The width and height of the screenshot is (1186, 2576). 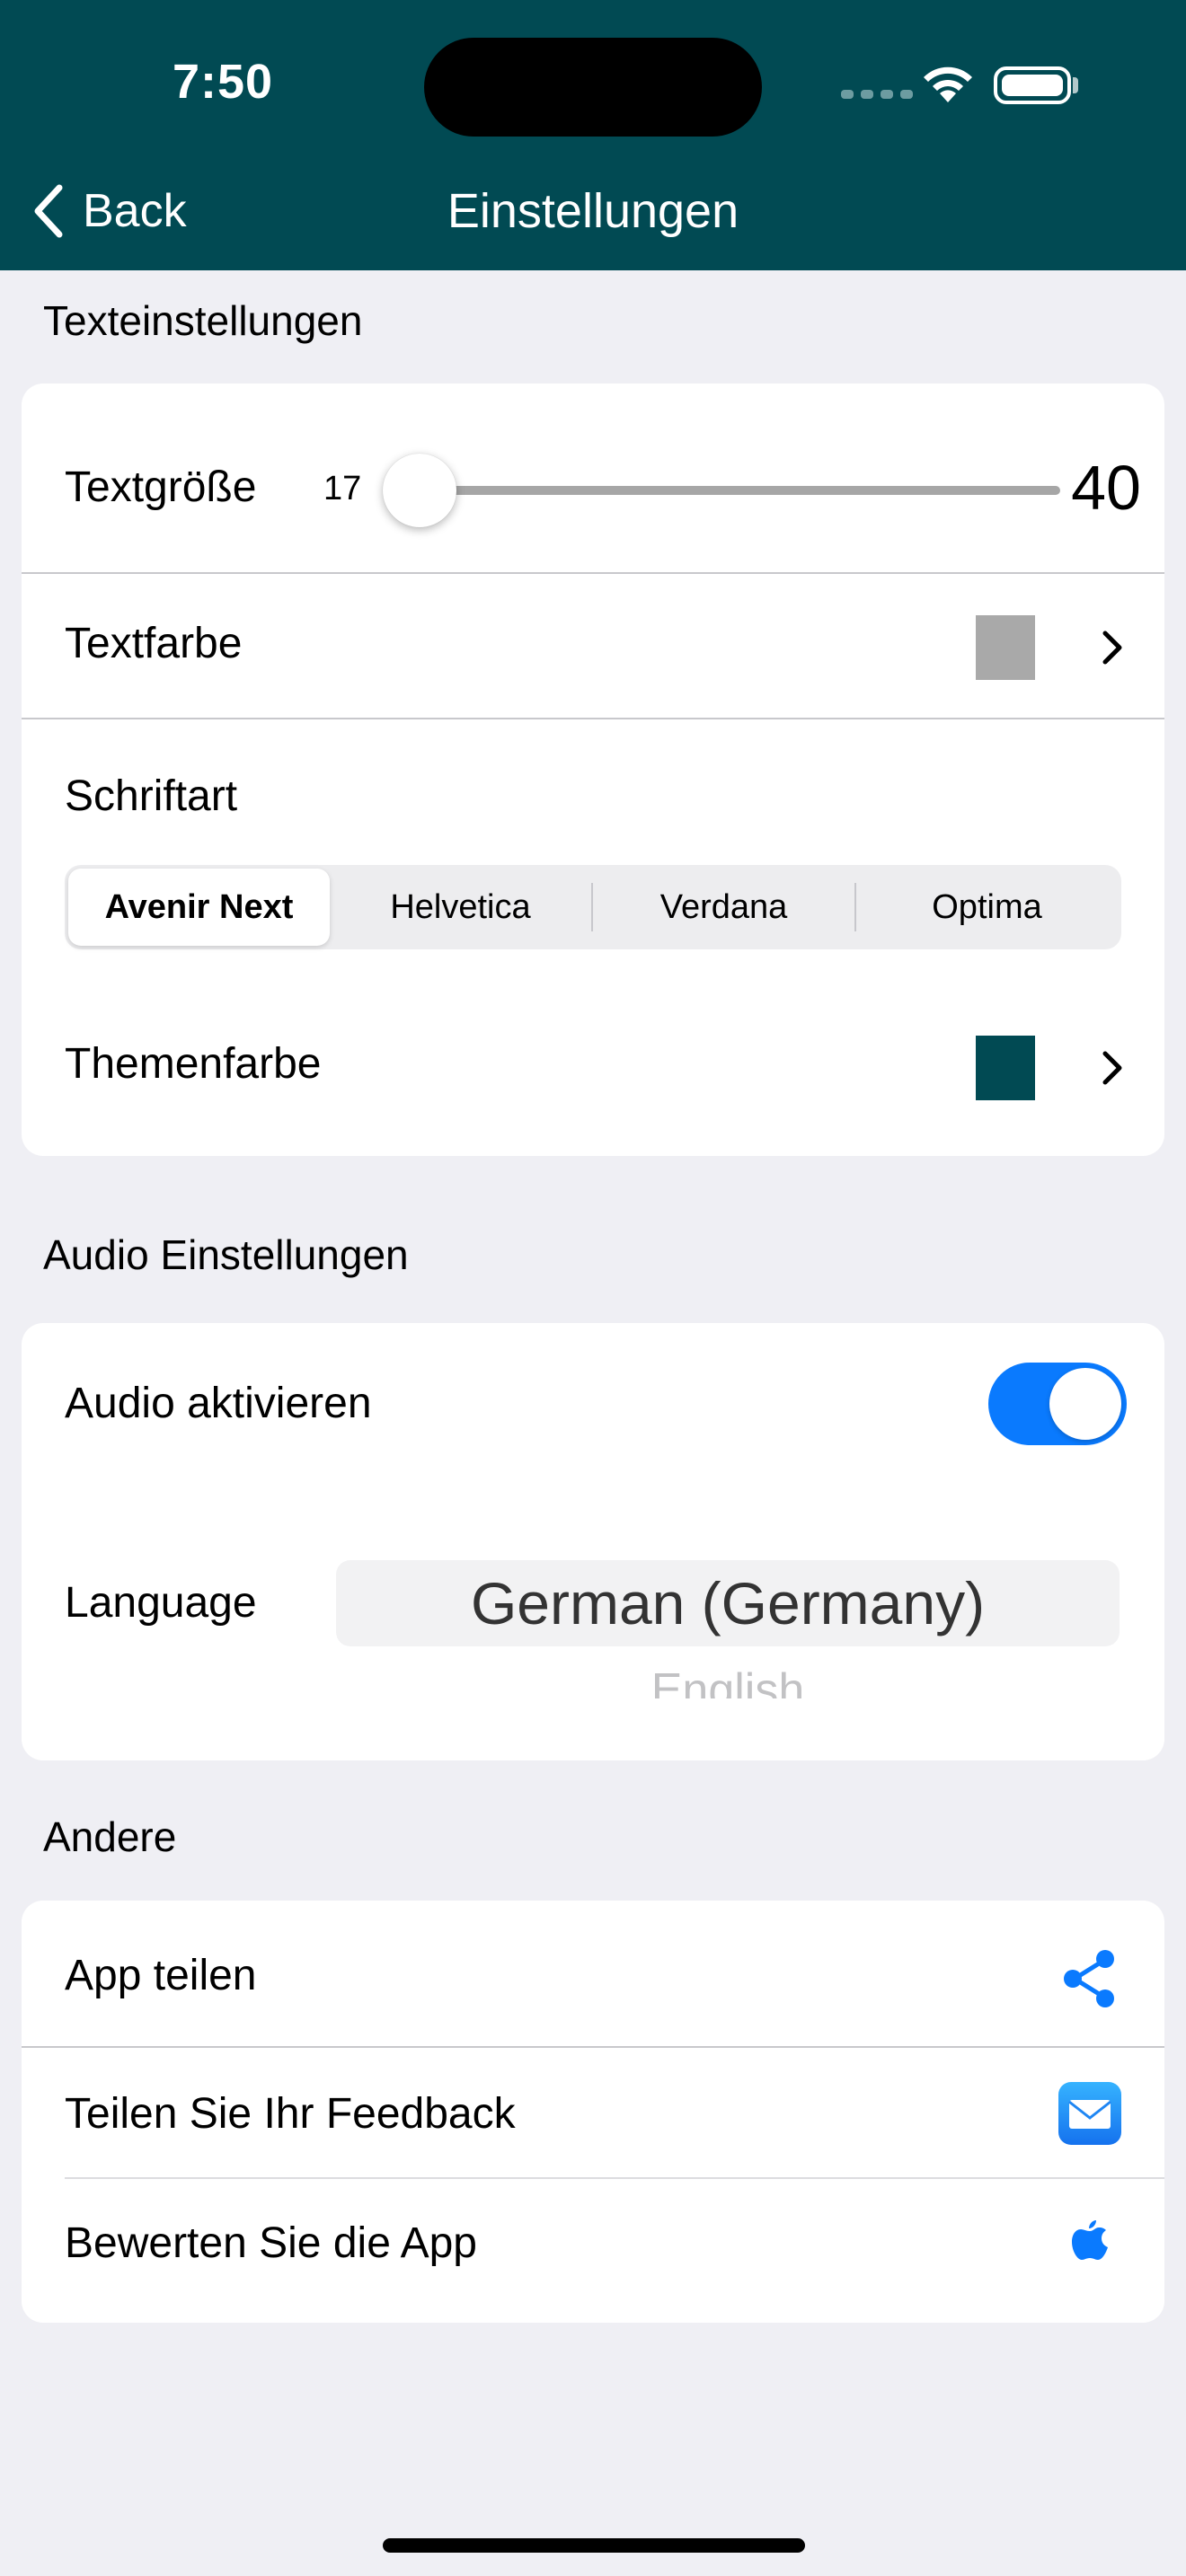 What do you see at coordinates (48, 211) in the screenshot?
I see `chevron-left-icon` at bounding box center [48, 211].